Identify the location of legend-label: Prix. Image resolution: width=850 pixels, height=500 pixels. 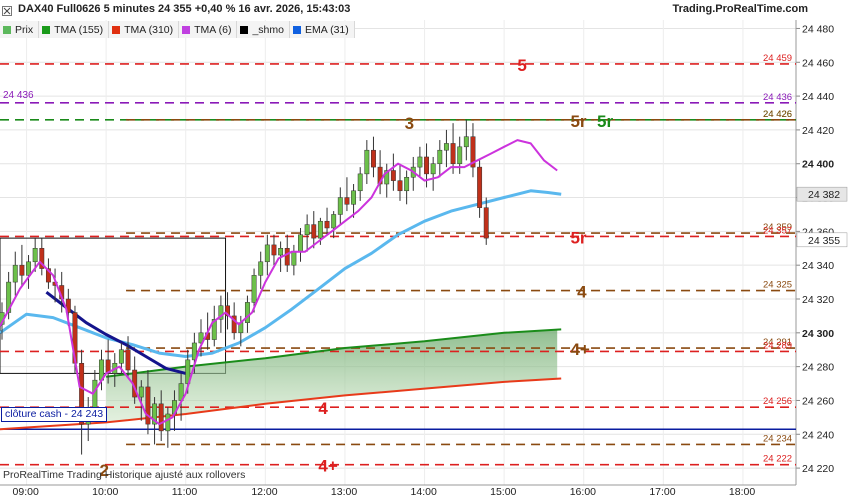
(24, 29).